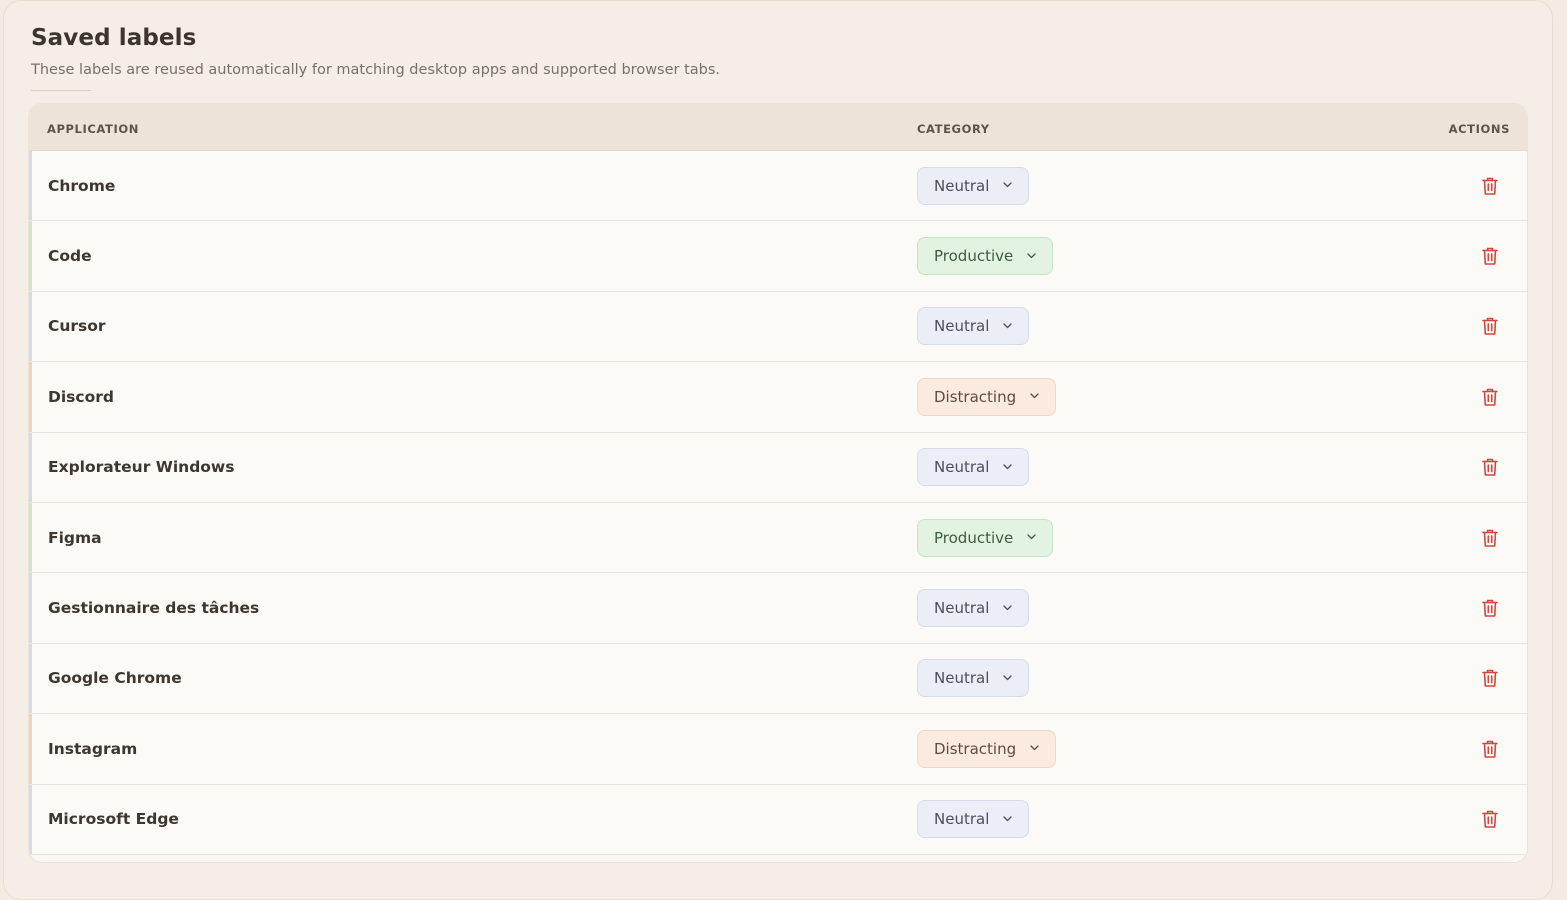  I want to click on table-row: Google Chrome Neutral, so click(778, 679).